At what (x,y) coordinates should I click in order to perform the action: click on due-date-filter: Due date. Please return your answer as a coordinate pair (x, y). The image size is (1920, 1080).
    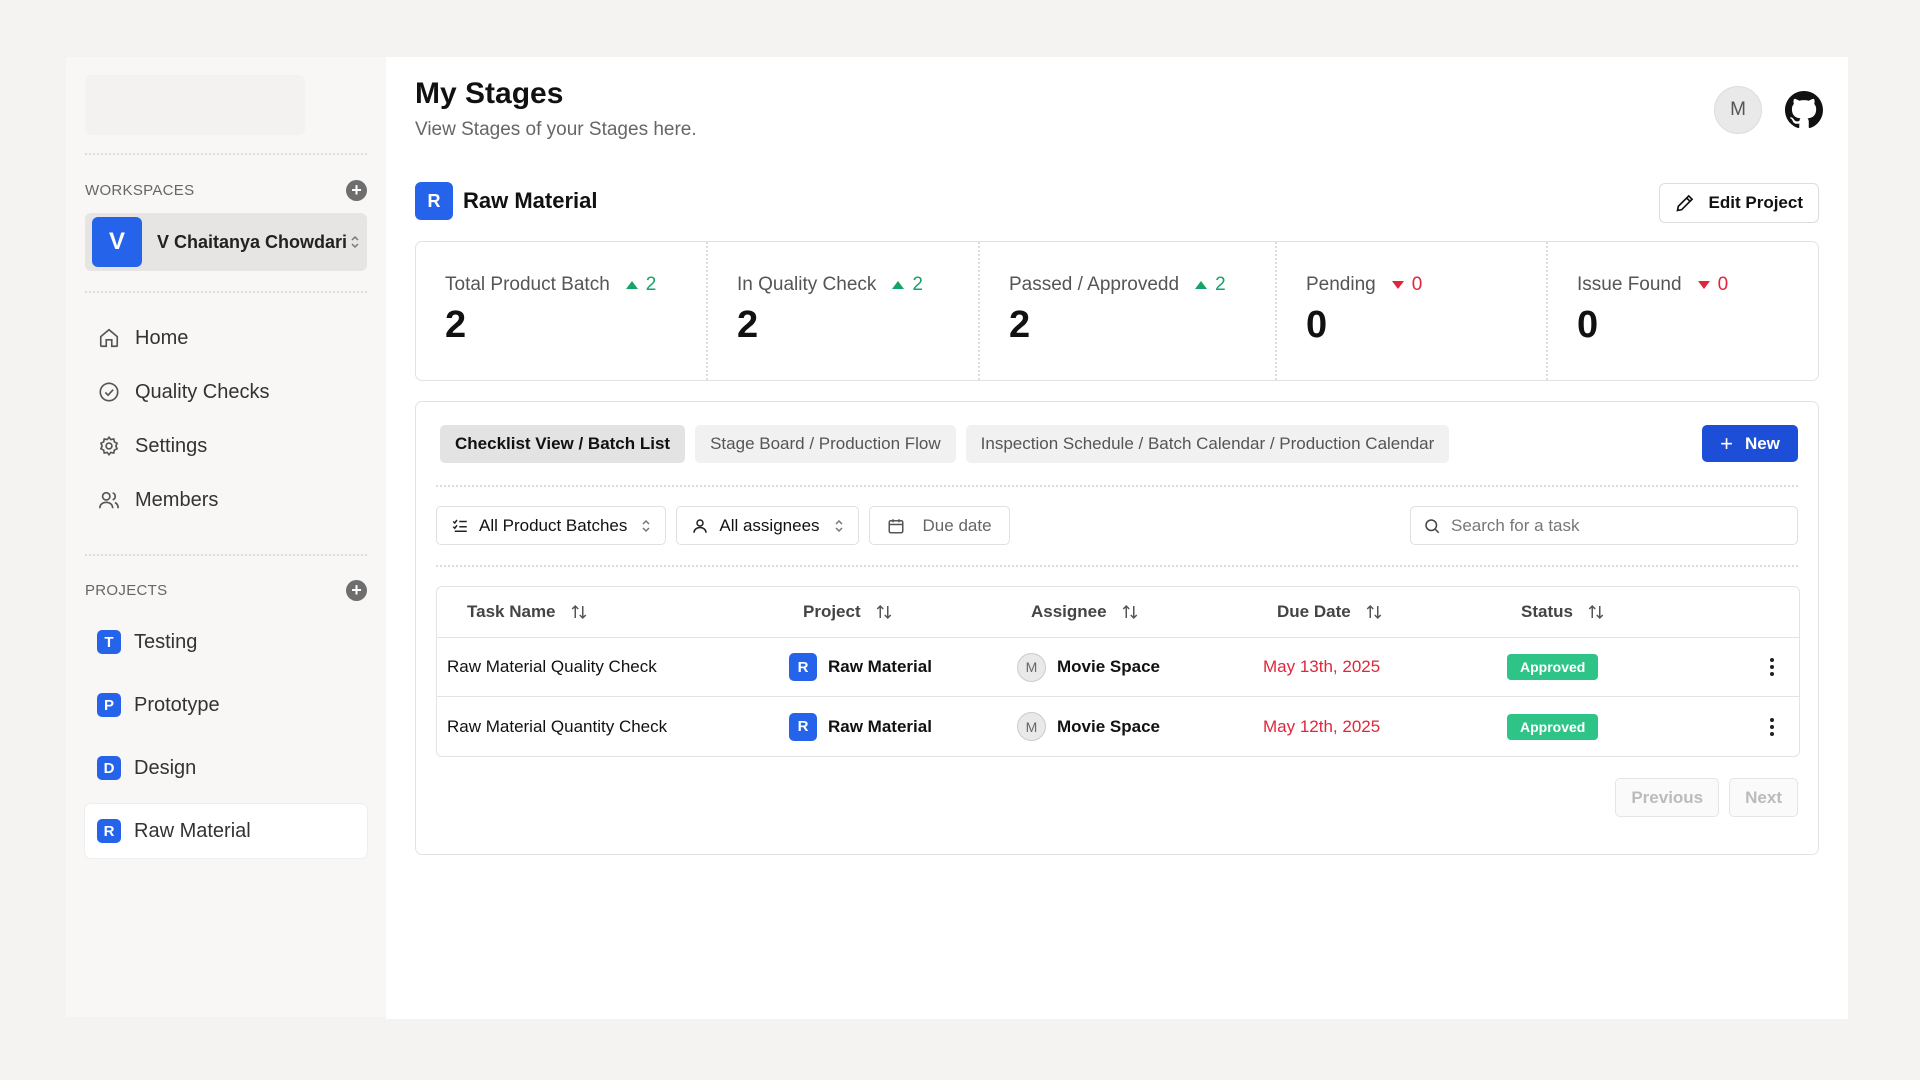
    Looking at the image, I should click on (939, 525).